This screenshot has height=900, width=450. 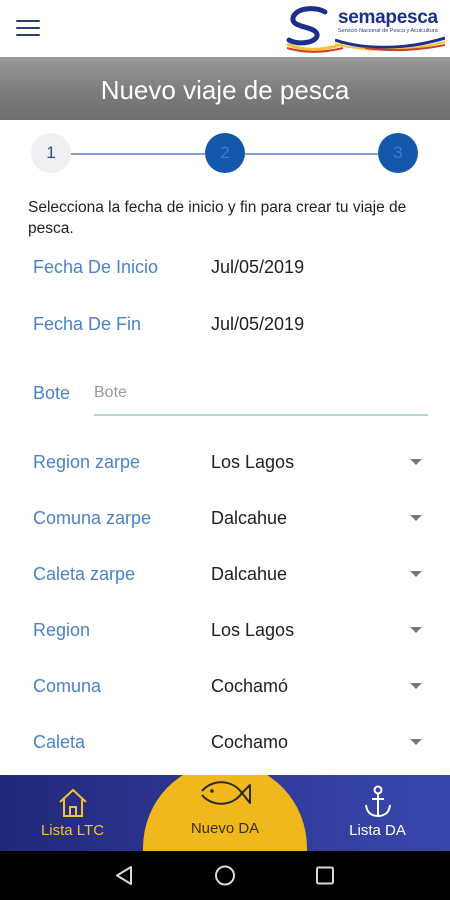 I want to click on comuna-select: Cochamó, so click(x=249, y=686).